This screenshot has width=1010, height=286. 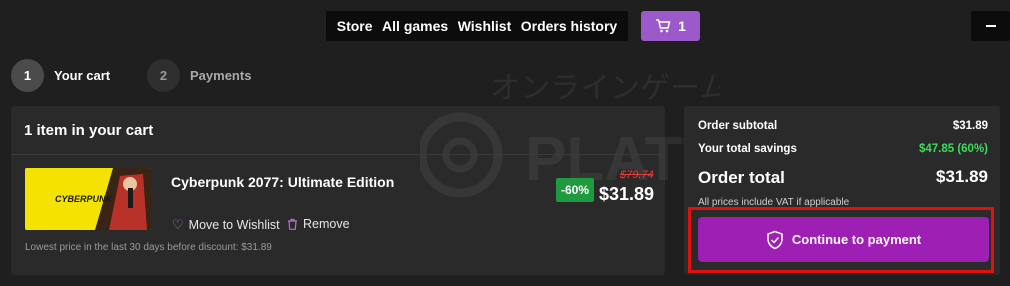 What do you see at coordinates (84, 199) in the screenshot?
I see `thumbnail-logo-text: CYBERPUNK` at bounding box center [84, 199].